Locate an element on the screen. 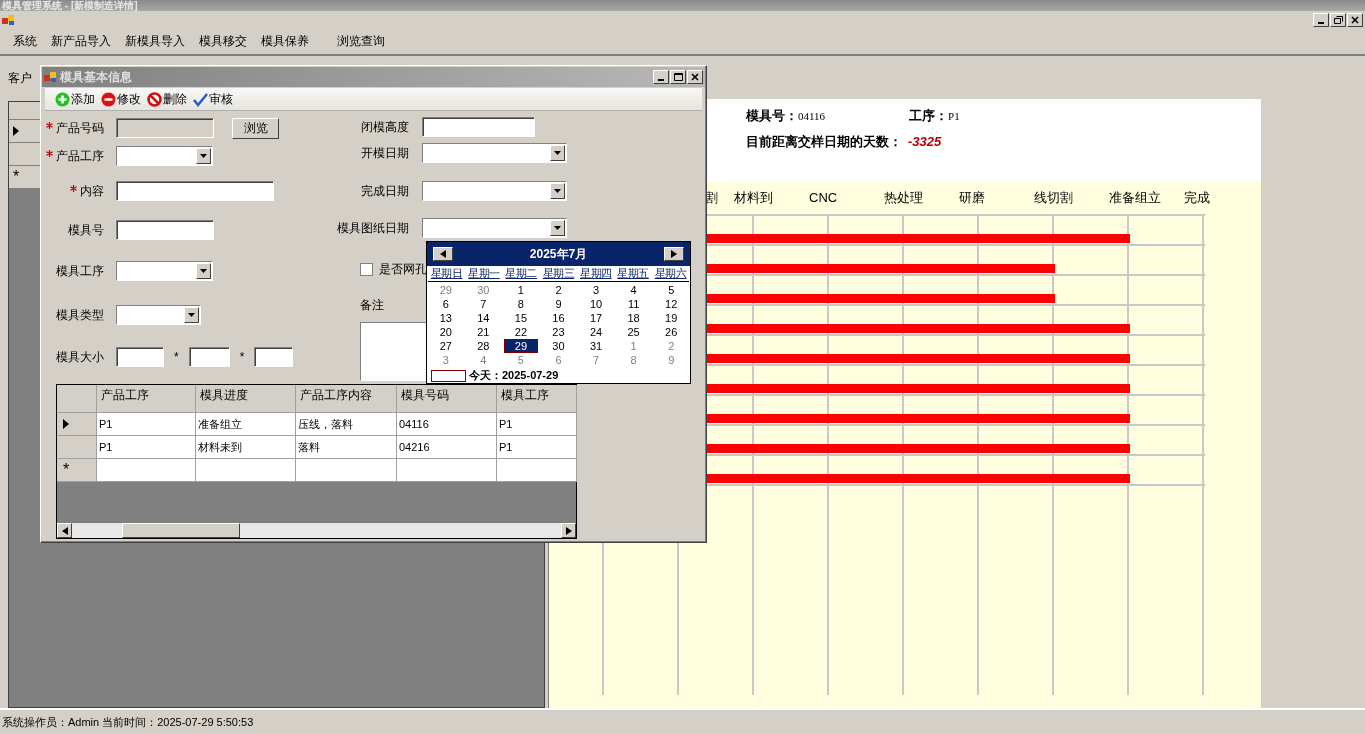  menu-item: 模具保养 is located at coordinates (285, 41).